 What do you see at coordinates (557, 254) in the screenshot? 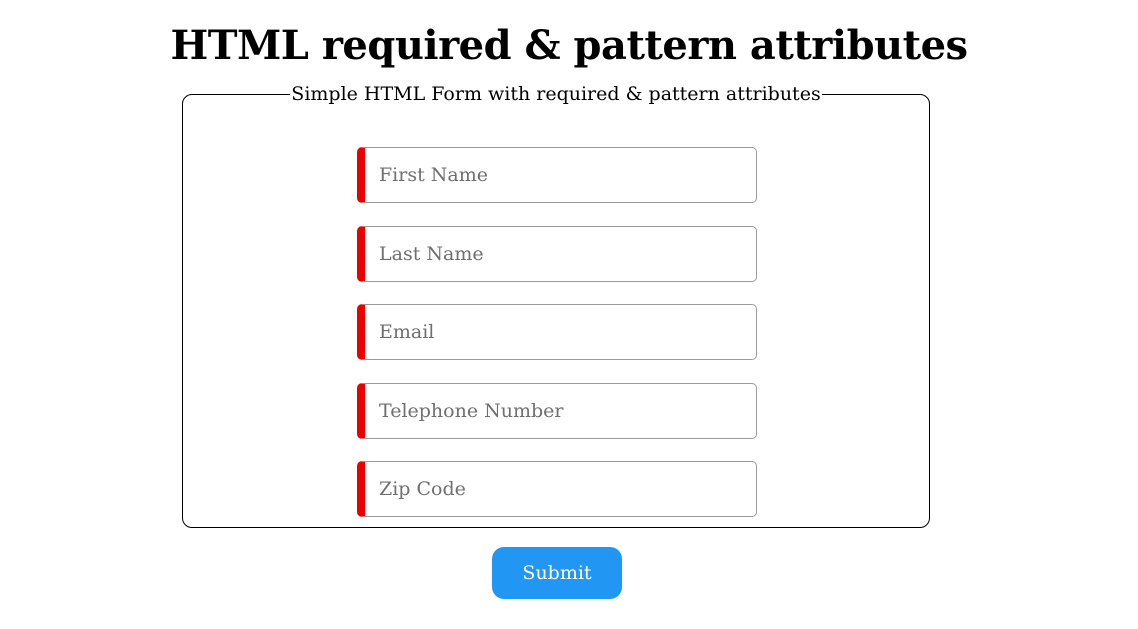
I see `last-name-input` at bounding box center [557, 254].